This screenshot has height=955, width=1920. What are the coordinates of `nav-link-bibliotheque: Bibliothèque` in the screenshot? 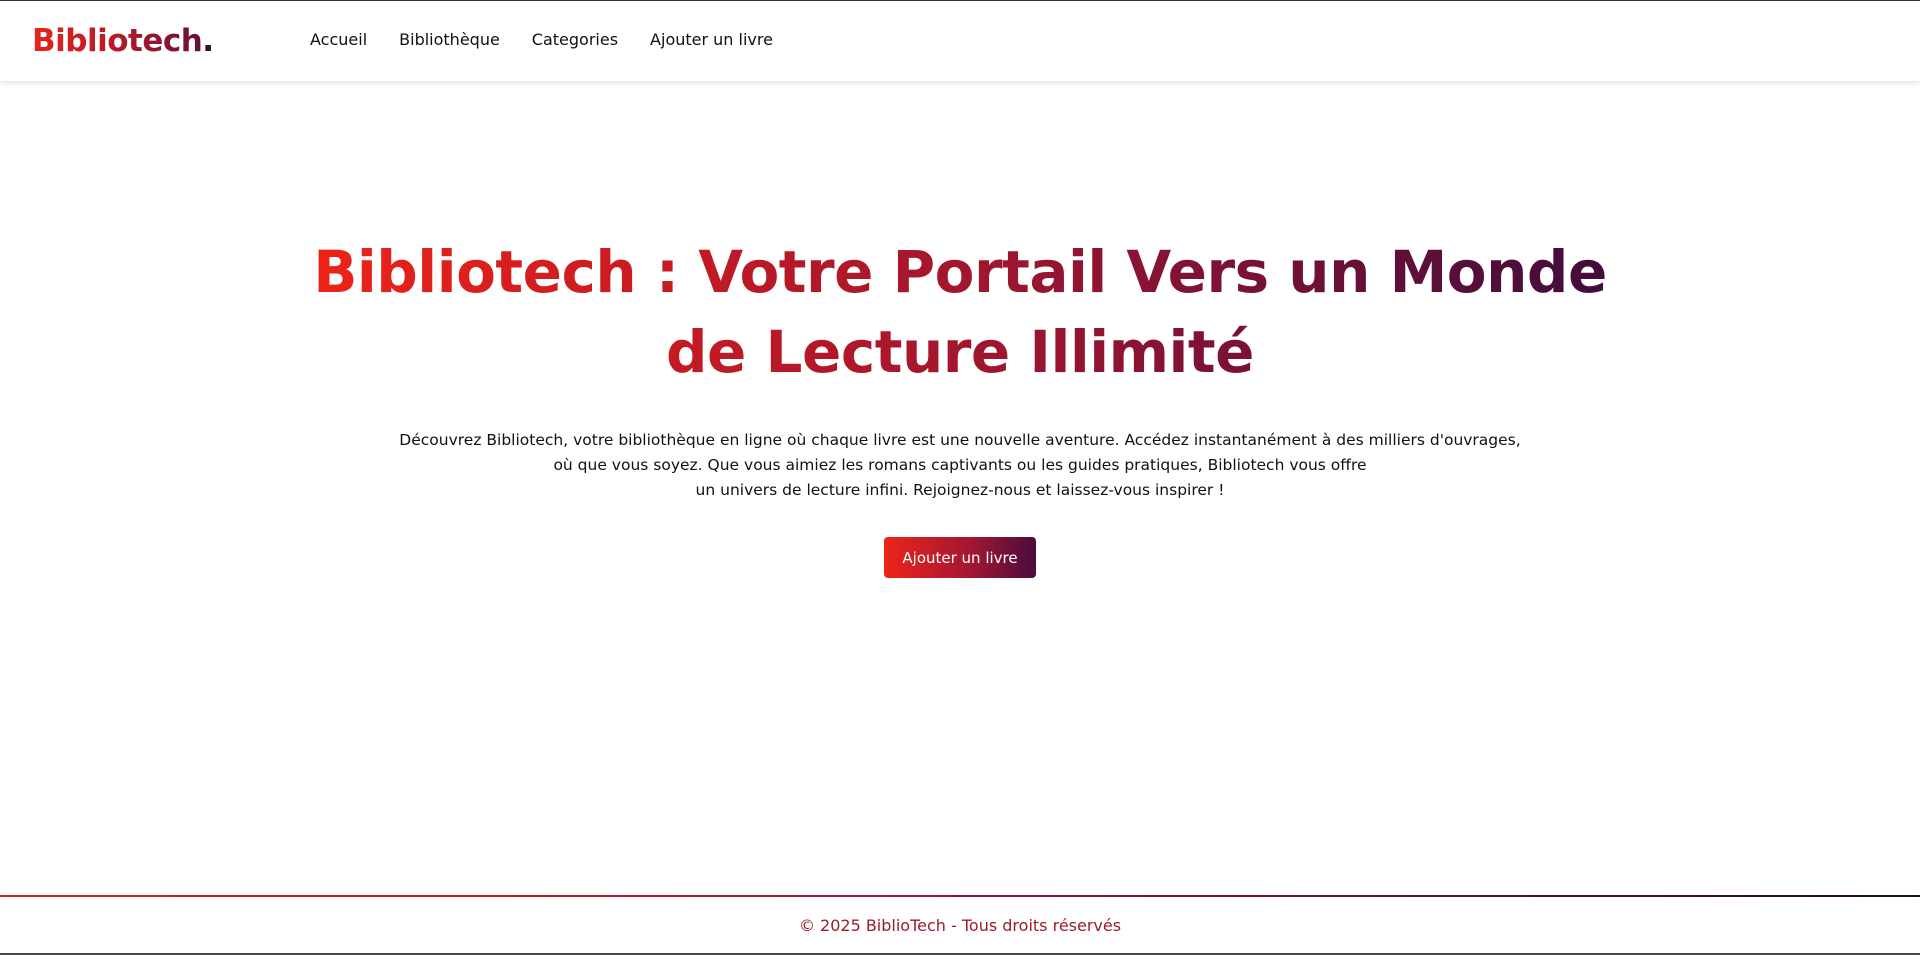 It's located at (449, 39).